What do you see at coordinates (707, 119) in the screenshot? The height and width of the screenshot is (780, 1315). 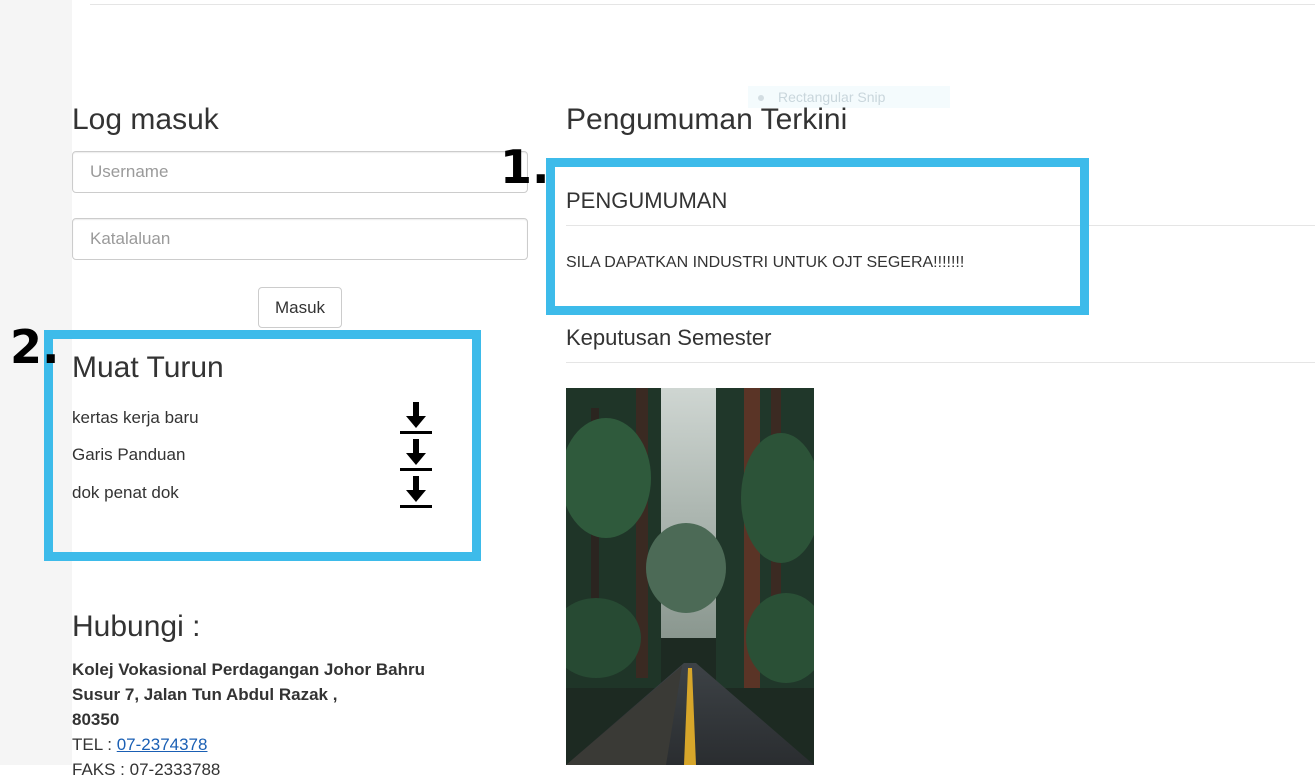 I see `announcements-heading: Pengumuman Terkini` at bounding box center [707, 119].